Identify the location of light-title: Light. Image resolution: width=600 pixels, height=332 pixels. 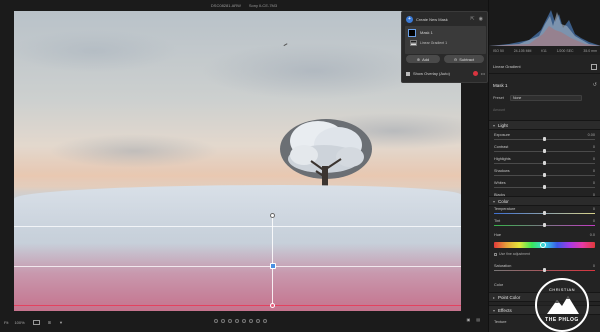
(503, 125).